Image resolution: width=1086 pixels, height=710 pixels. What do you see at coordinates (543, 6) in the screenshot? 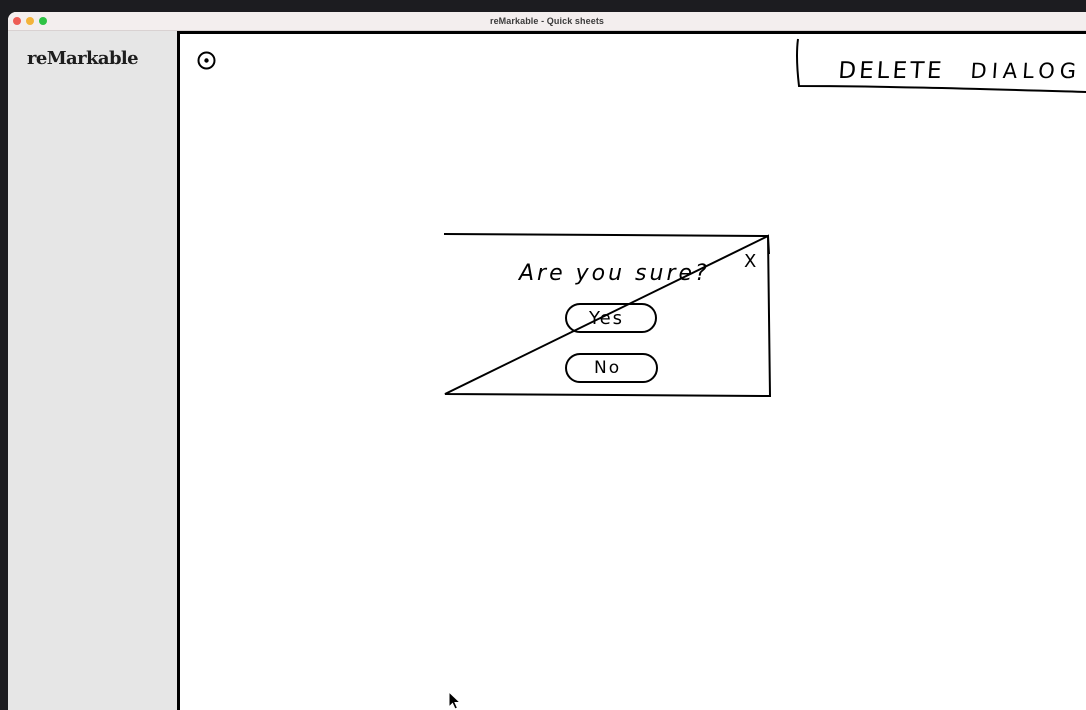
I see `desktop-top-edge` at bounding box center [543, 6].